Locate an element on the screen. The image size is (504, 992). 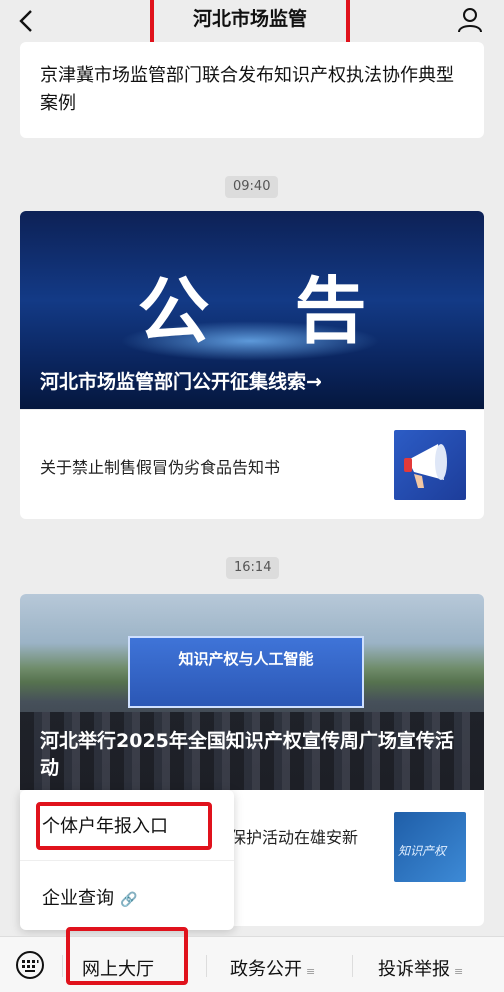
banner-headline: 公 告 is located at coordinates (267, 311).